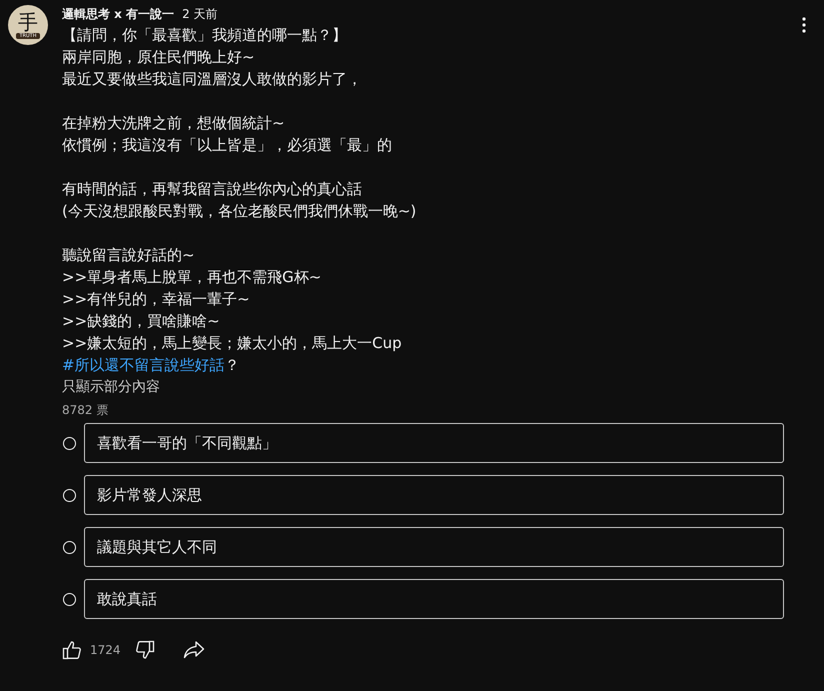 The image size is (824, 691). Describe the element at coordinates (434, 599) in the screenshot. I see `poll-option: 敢說真話` at that location.